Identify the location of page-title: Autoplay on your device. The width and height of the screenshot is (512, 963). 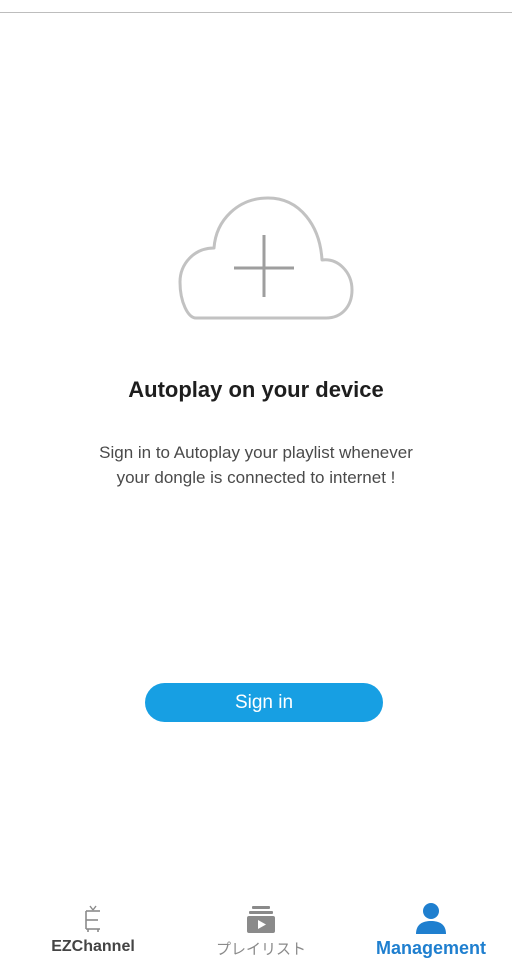
(256, 389).